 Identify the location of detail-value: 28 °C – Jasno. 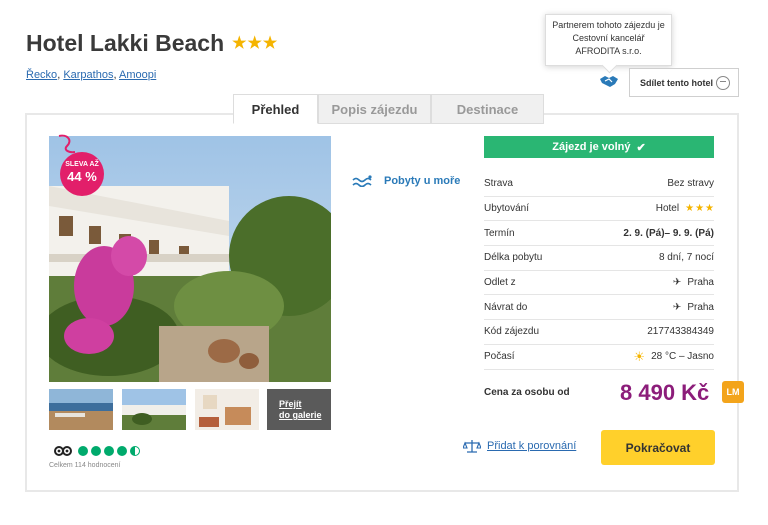
(682, 357).